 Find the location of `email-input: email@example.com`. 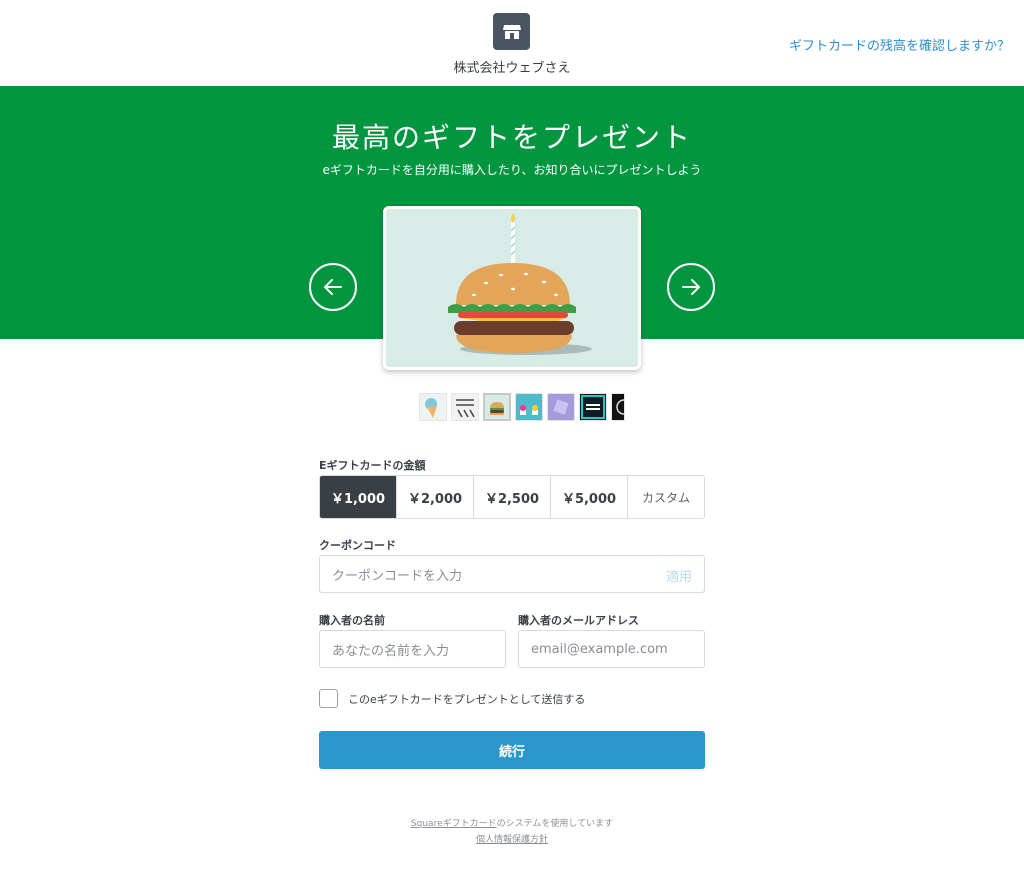

email-input: email@example.com is located at coordinates (611, 649).